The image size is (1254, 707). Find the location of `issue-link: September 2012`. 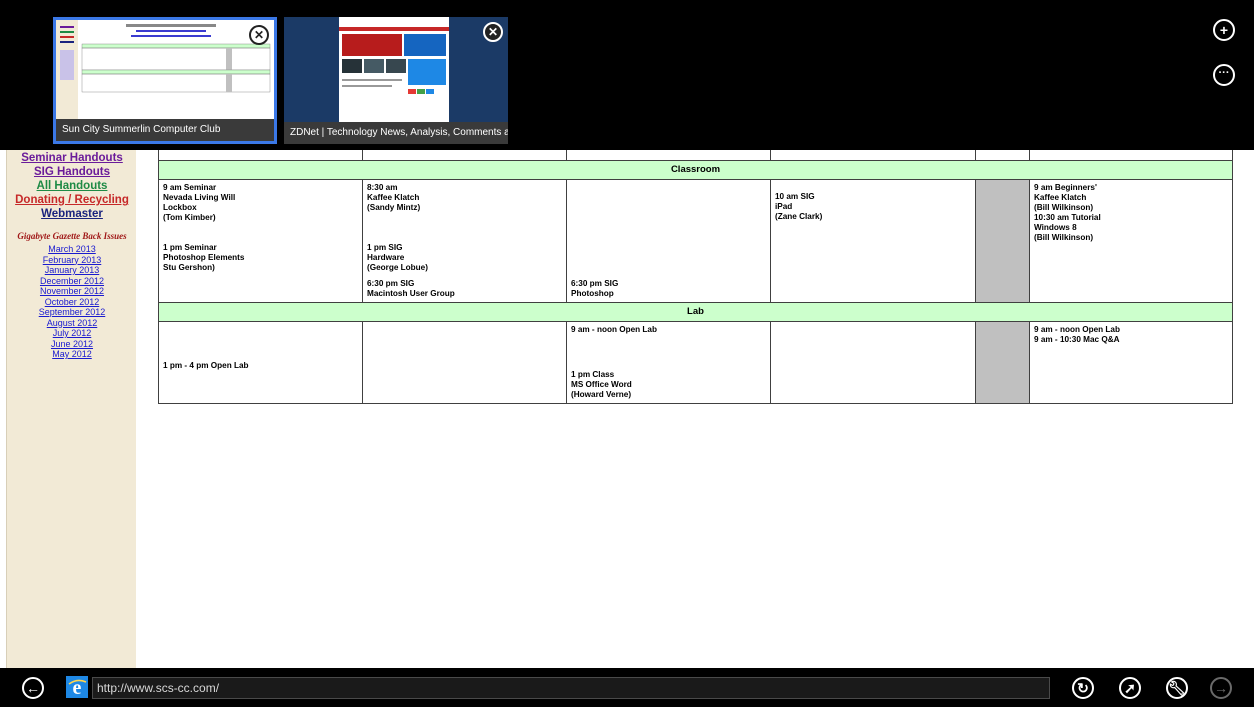

issue-link: September 2012 is located at coordinates (72, 312).